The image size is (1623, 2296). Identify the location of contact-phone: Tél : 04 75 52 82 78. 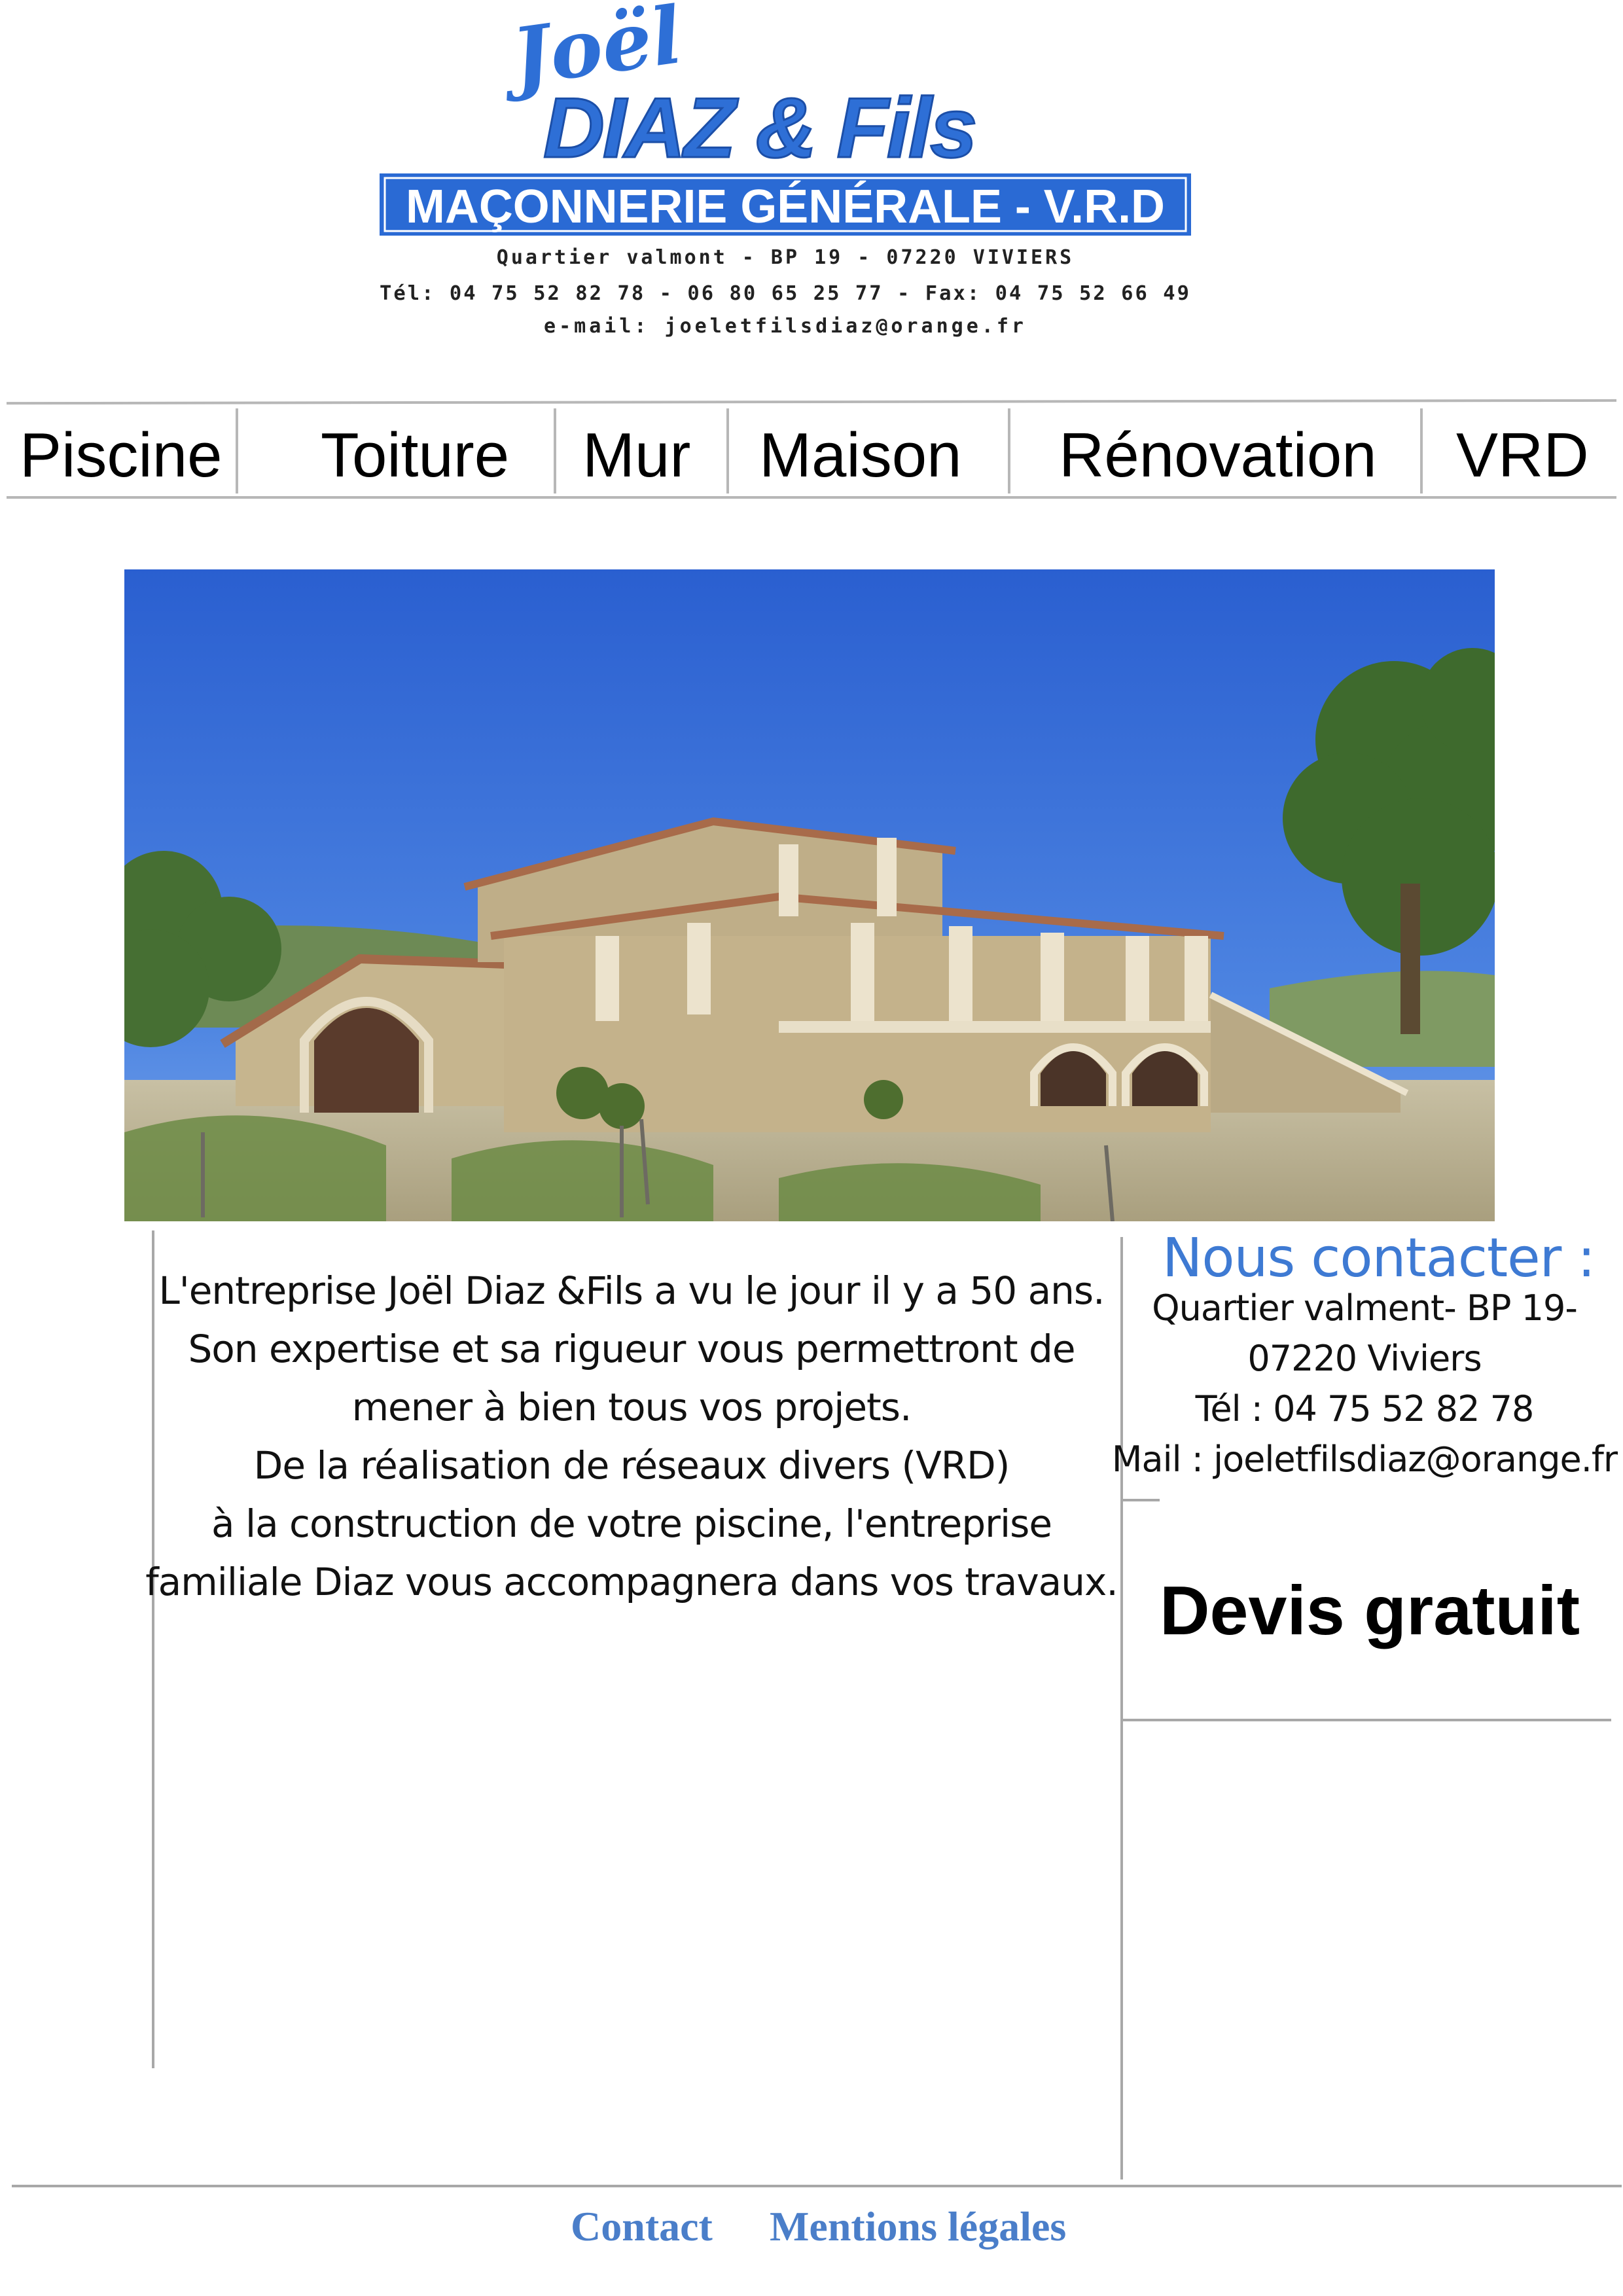
(1365, 1408).